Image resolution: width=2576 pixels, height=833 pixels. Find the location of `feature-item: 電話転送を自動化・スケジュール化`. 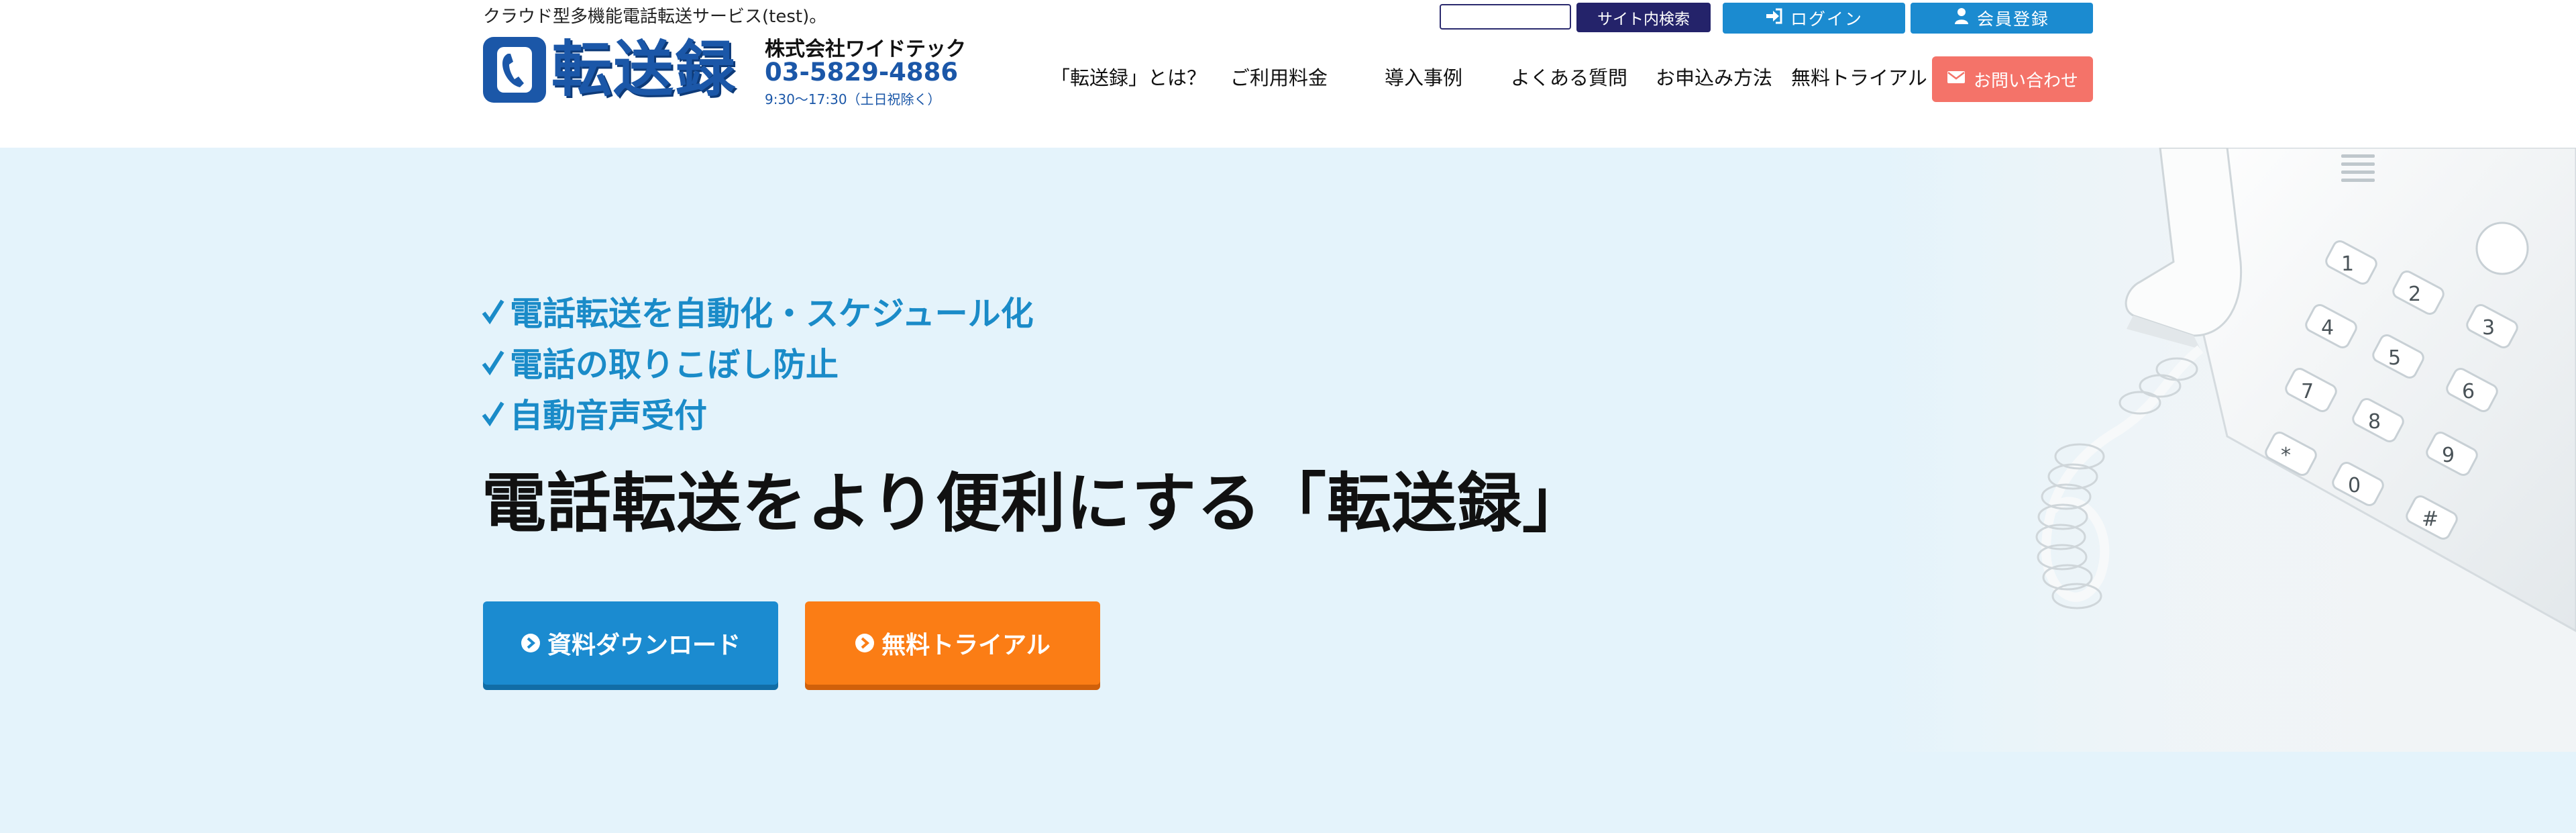

feature-item: 電話転送を自動化・スケジュール化 is located at coordinates (758, 315).